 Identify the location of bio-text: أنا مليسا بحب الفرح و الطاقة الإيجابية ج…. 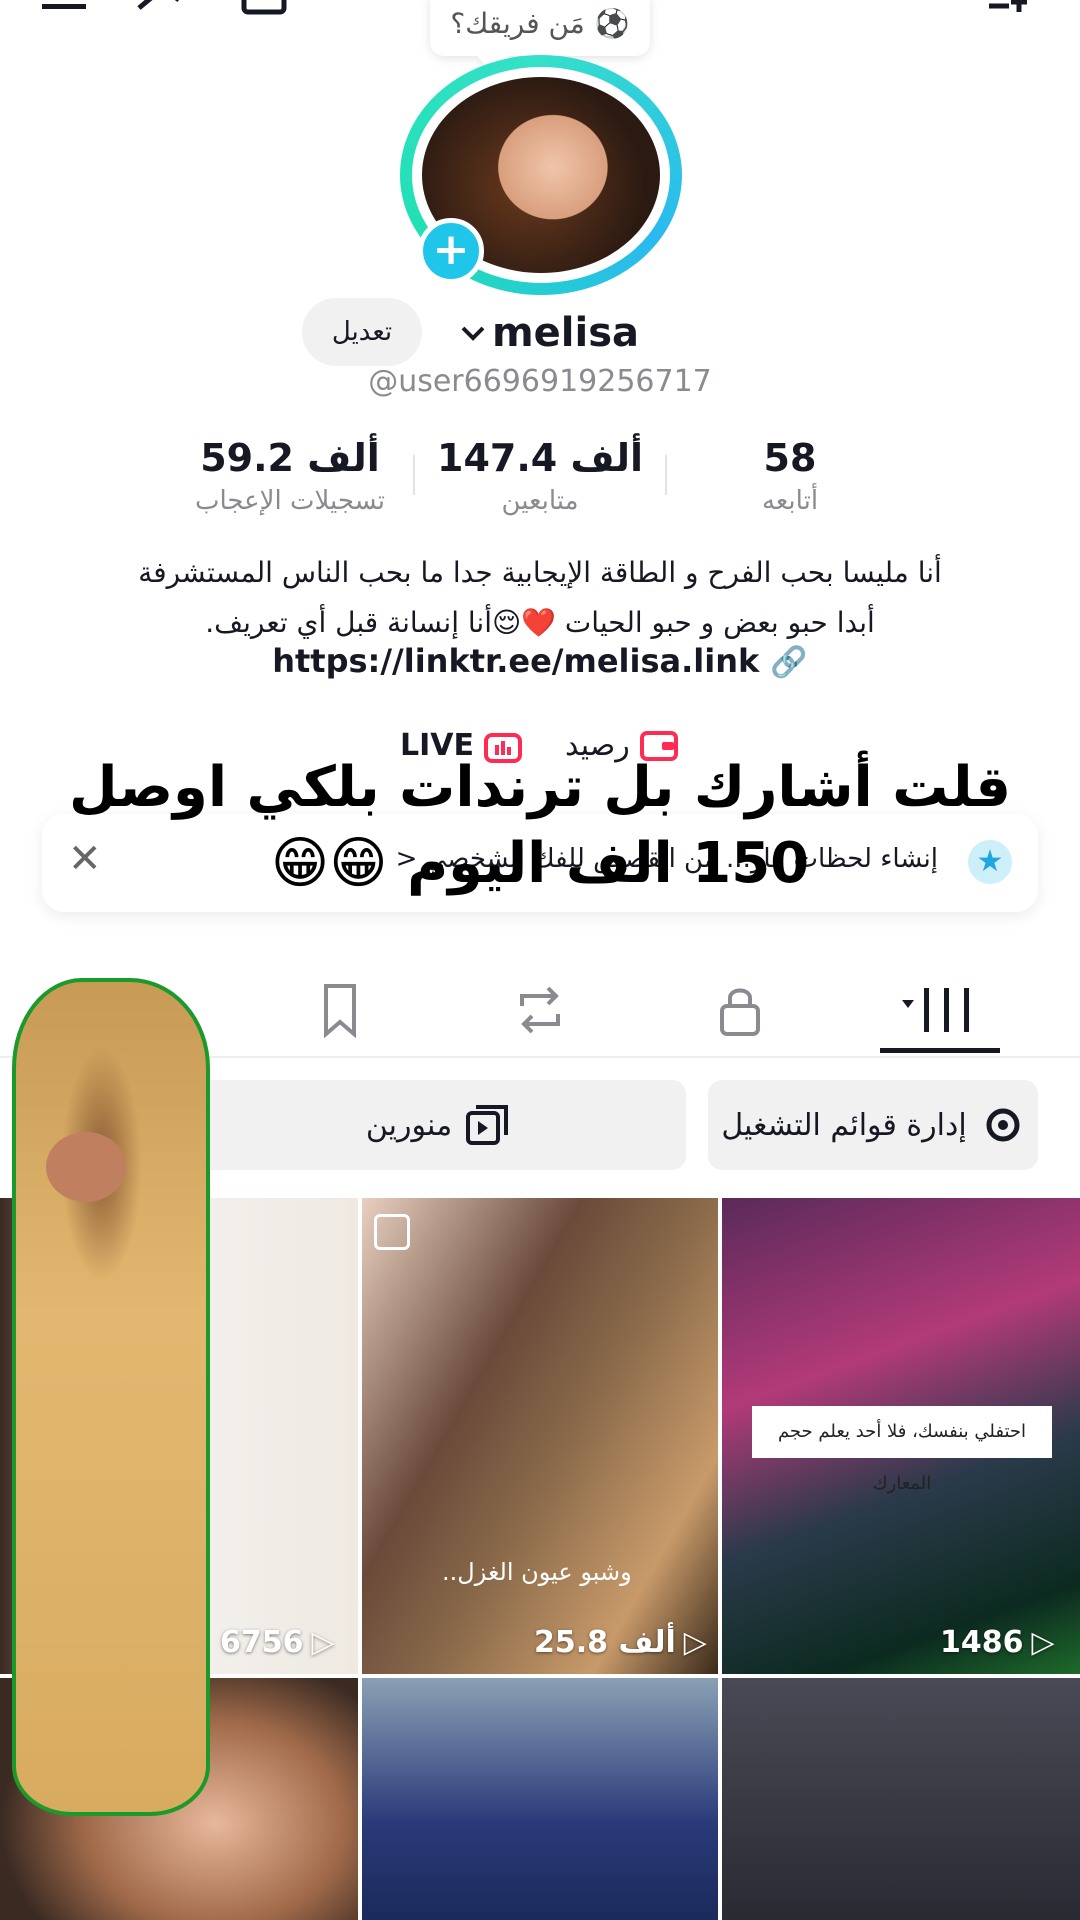
(540, 598).